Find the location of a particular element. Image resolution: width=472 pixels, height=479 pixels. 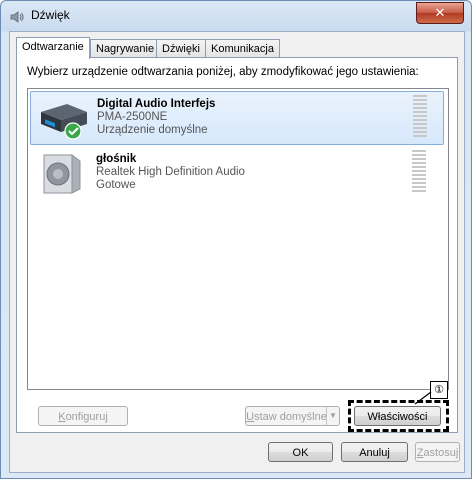

tab-recording: Nagrywanie is located at coordinates (125, 48).